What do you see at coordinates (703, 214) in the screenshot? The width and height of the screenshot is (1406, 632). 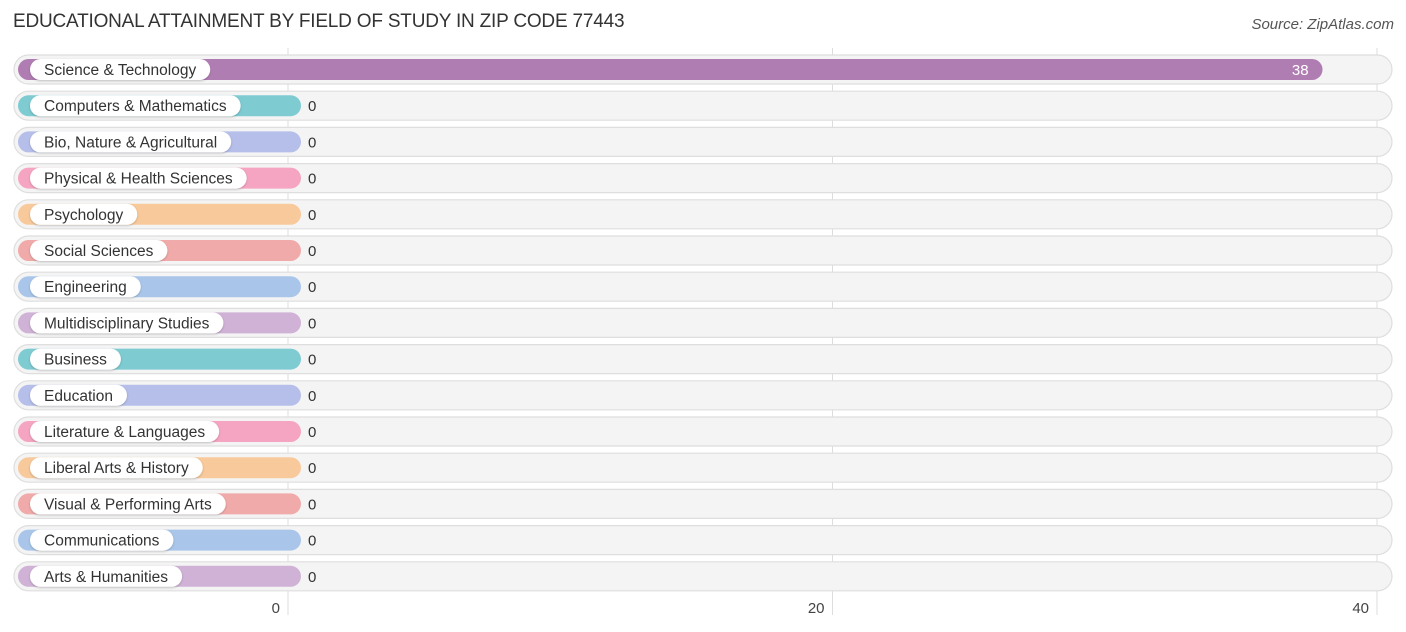 I see `bar-row: Psychology 0` at bounding box center [703, 214].